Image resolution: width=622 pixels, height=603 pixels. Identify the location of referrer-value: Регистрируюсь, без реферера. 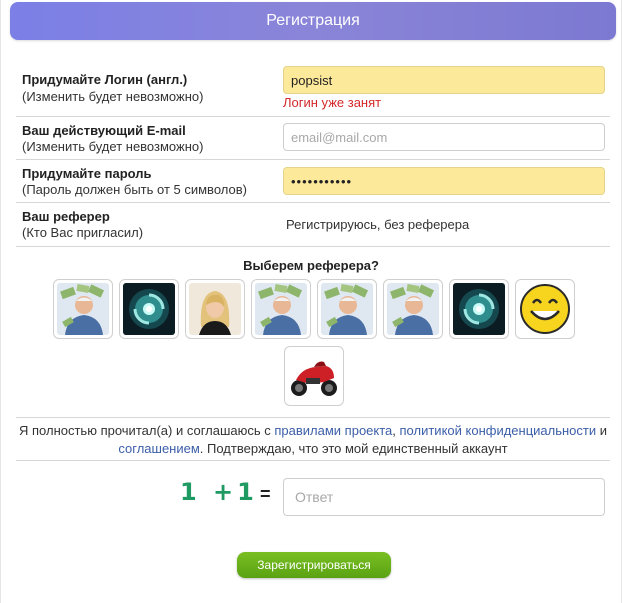
(378, 224).